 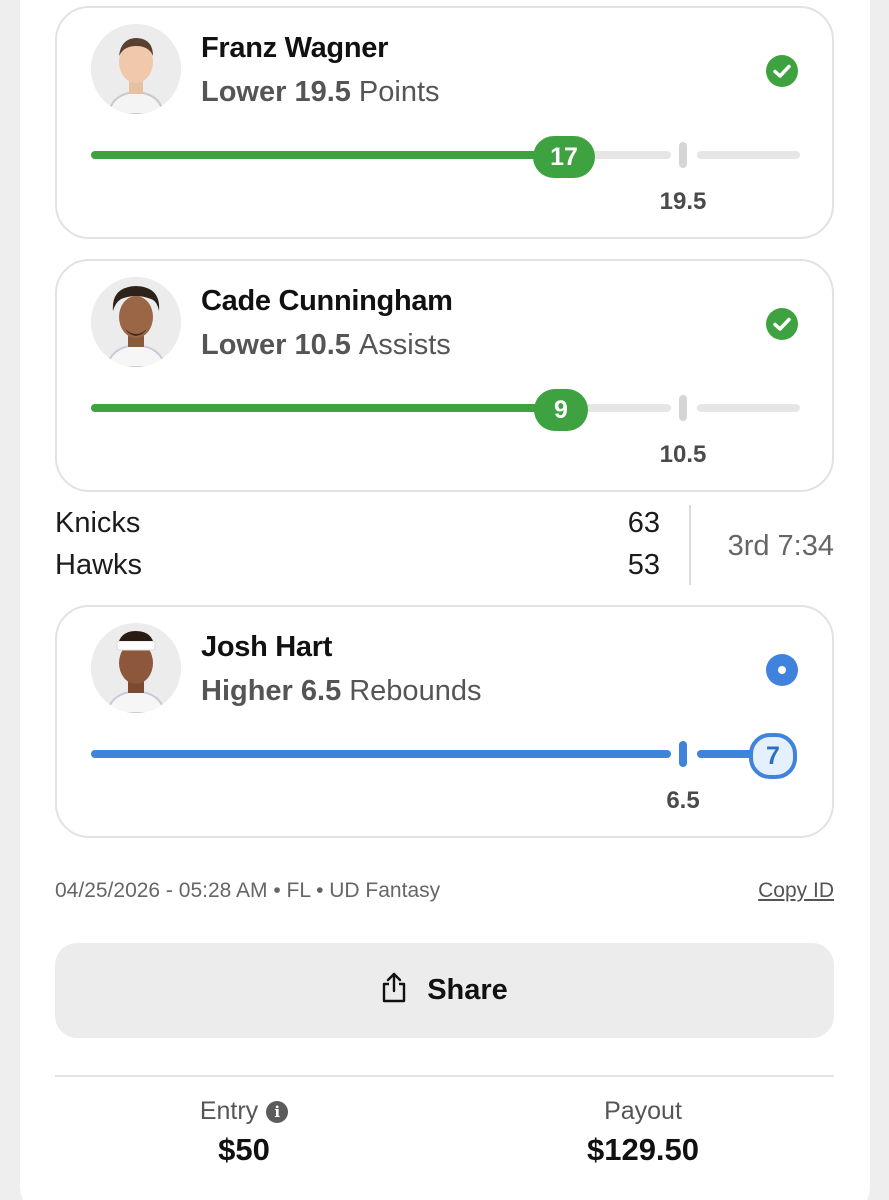 What do you see at coordinates (321, 691) in the screenshot?
I see `pick-line-value: 6.5` at bounding box center [321, 691].